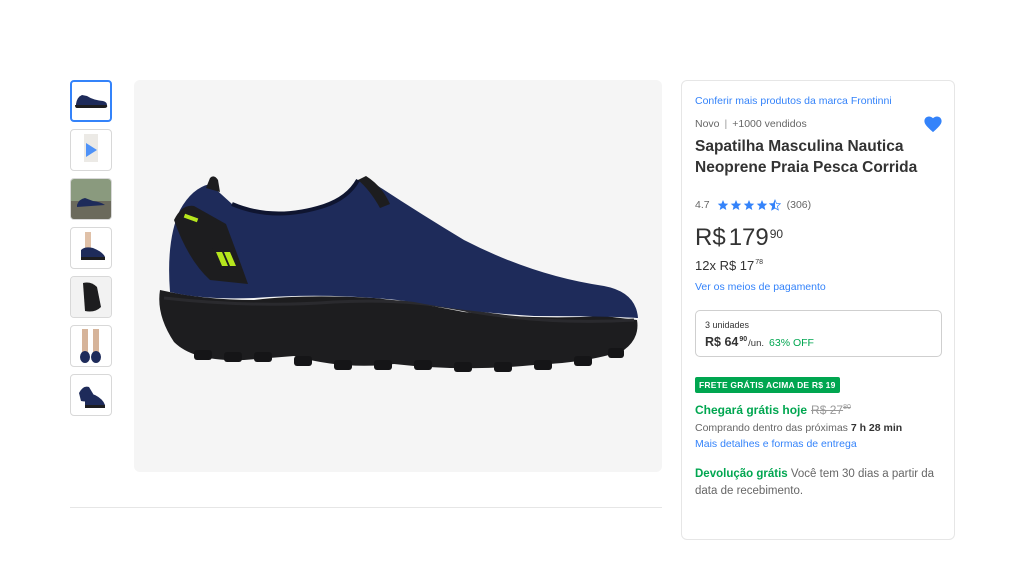 This screenshot has width=1024, height=576. Describe the element at coordinates (760, 287) in the screenshot. I see `payment-methods-link: Ver os meios de pagamento` at that location.